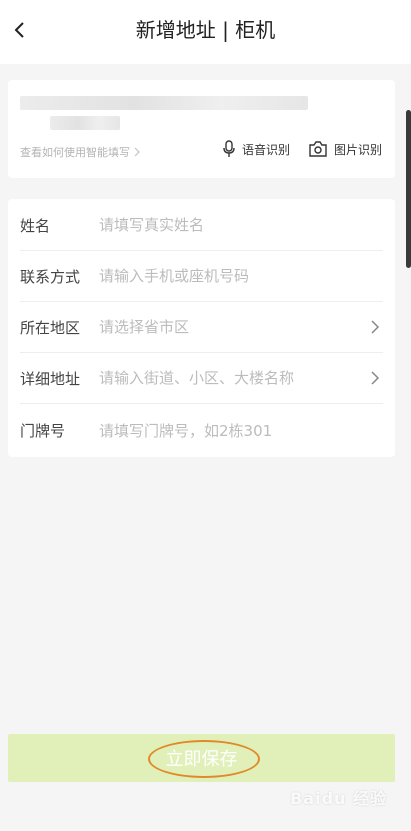 Image resolution: width=411 pixels, height=831 pixels. I want to click on scrollbar-thumb, so click(408, 189).